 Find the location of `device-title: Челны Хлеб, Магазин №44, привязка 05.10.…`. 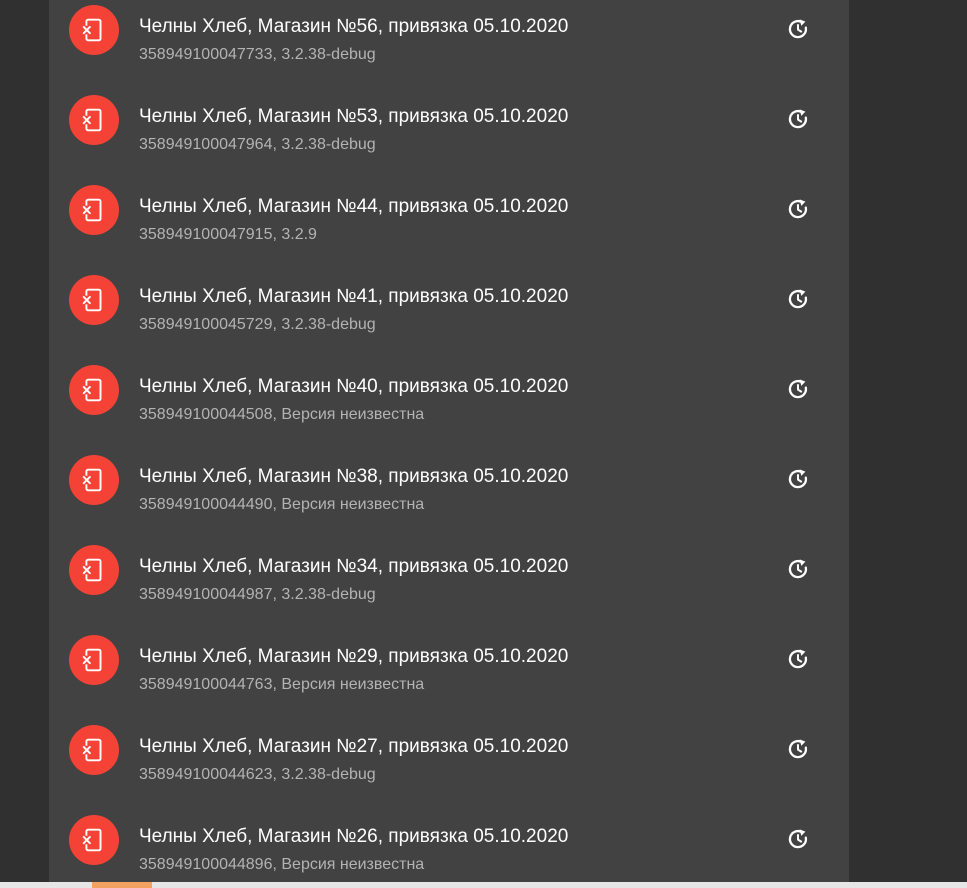

device-title: Челны Хлеб, Магазин №44, привязка 05.10.… is located at coordinates (354, 206).